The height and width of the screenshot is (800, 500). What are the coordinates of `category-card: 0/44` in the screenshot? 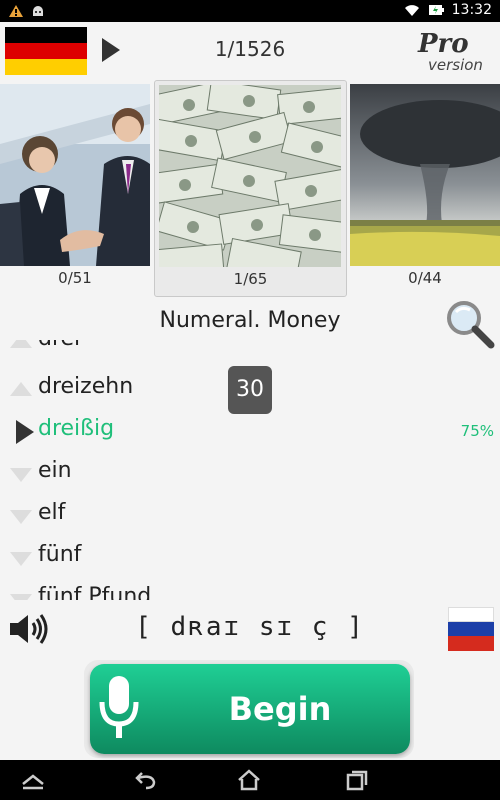 It's located at (425, 187).